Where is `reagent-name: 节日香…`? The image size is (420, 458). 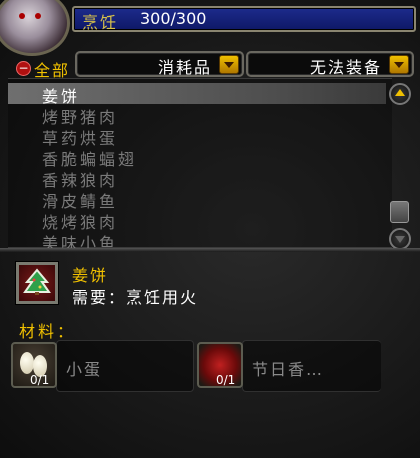 reagent-name: 节日香… is located at coordinates (288, 369).